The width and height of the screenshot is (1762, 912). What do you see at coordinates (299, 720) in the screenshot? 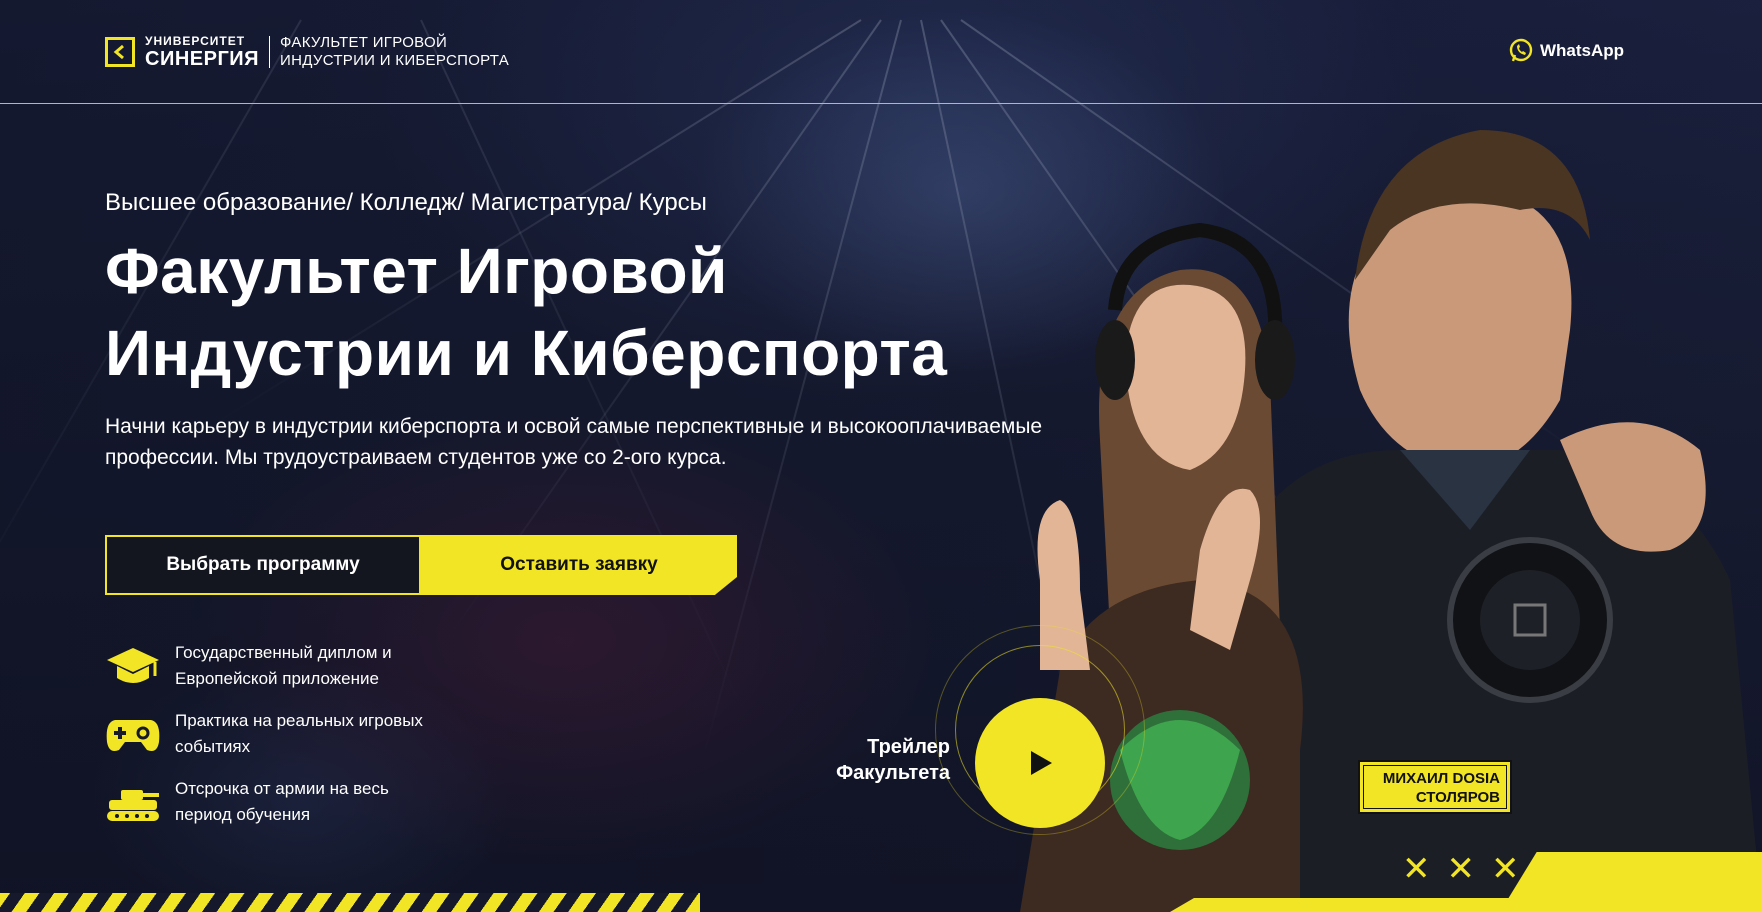
I see `feature-line1: Практика на реальных игровых` at bounding box center [299, 720].